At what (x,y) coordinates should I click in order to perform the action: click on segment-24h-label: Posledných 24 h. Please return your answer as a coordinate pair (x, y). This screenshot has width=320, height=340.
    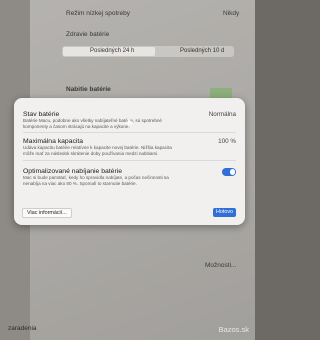
    Looking at the image, I should click on (112, 50).